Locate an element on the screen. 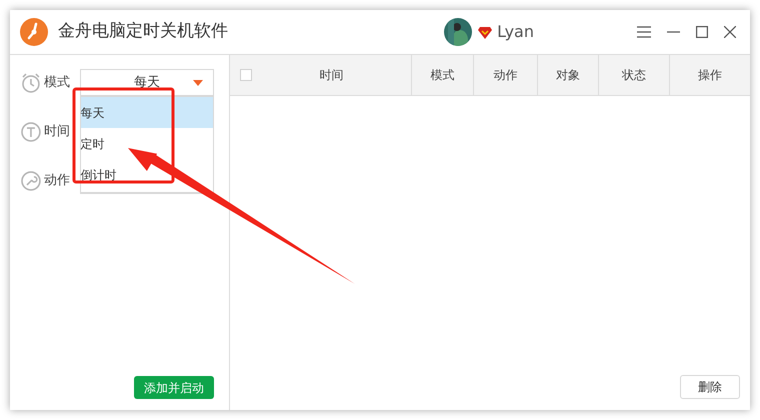  column-header: 对象 is located at coordinates (568, 75).